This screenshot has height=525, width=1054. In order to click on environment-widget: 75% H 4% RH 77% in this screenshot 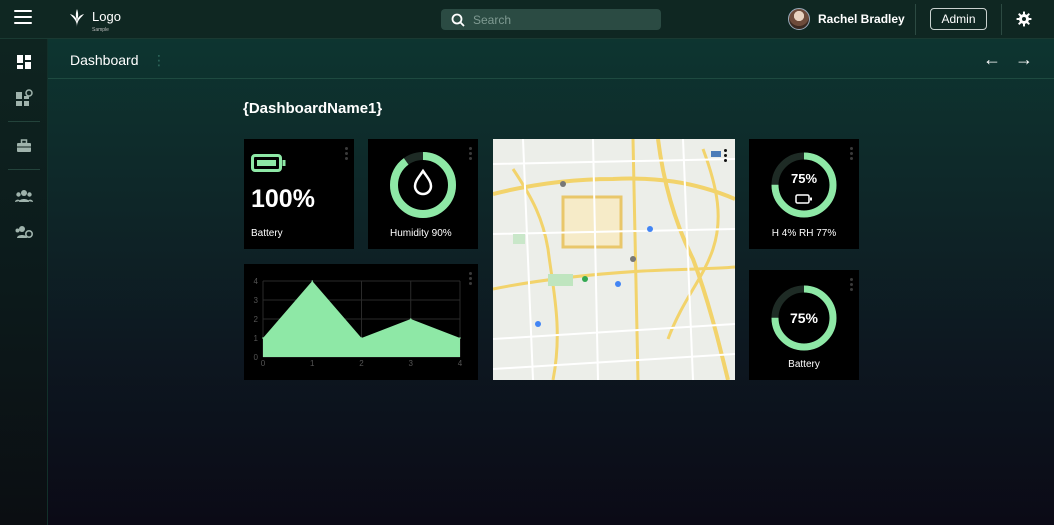, I will do `click(804, 194)`.